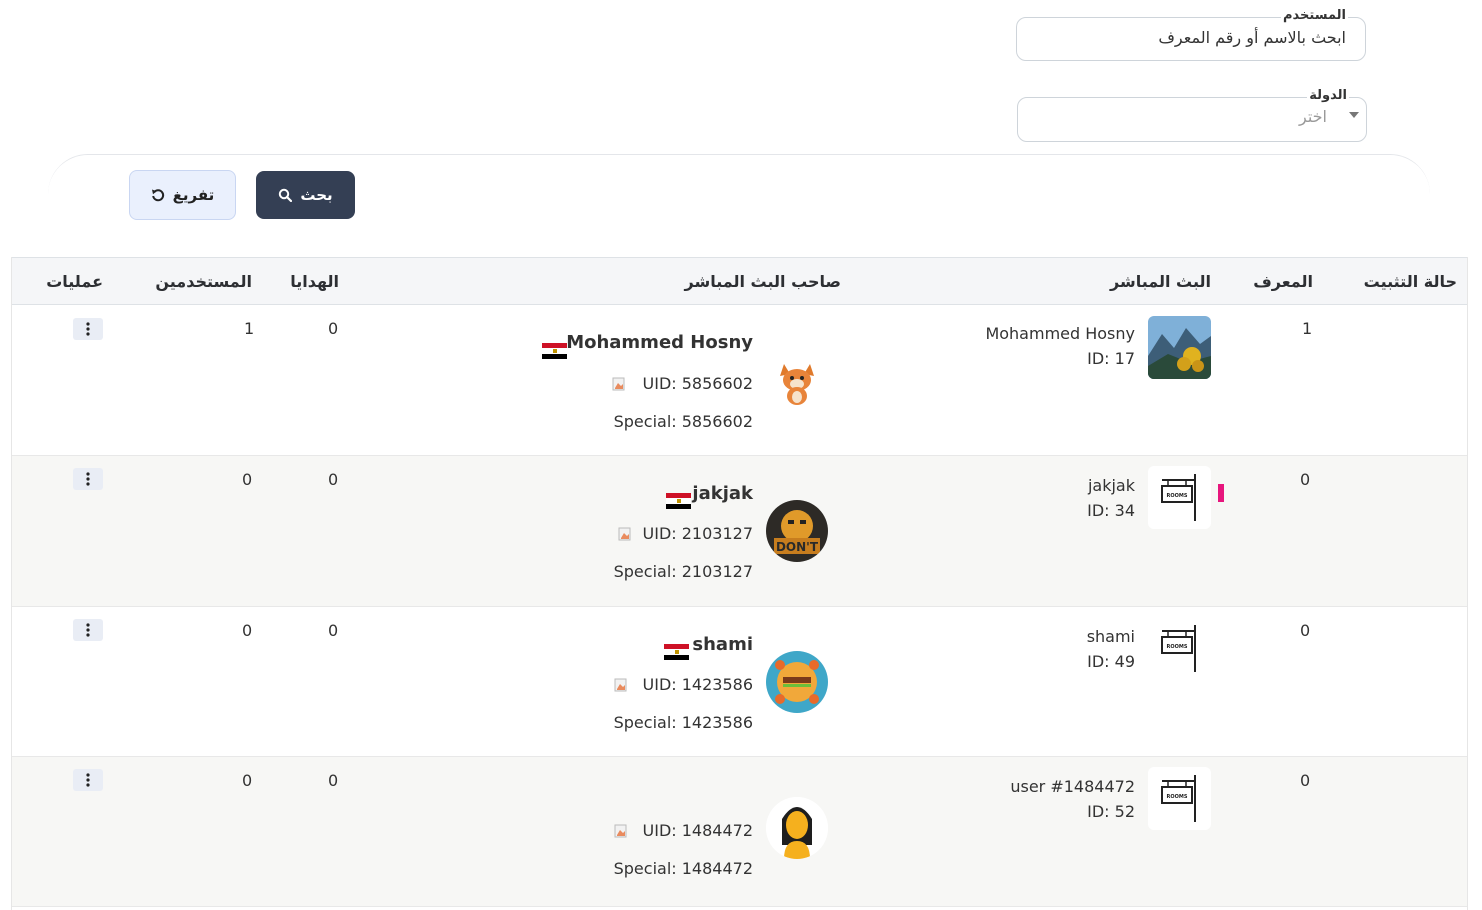 The image size is (1482, 910). Describe the element at coordinates (1060, 333) in the screenshot. I see `stream-name: Mohammed Hosny` at that location.